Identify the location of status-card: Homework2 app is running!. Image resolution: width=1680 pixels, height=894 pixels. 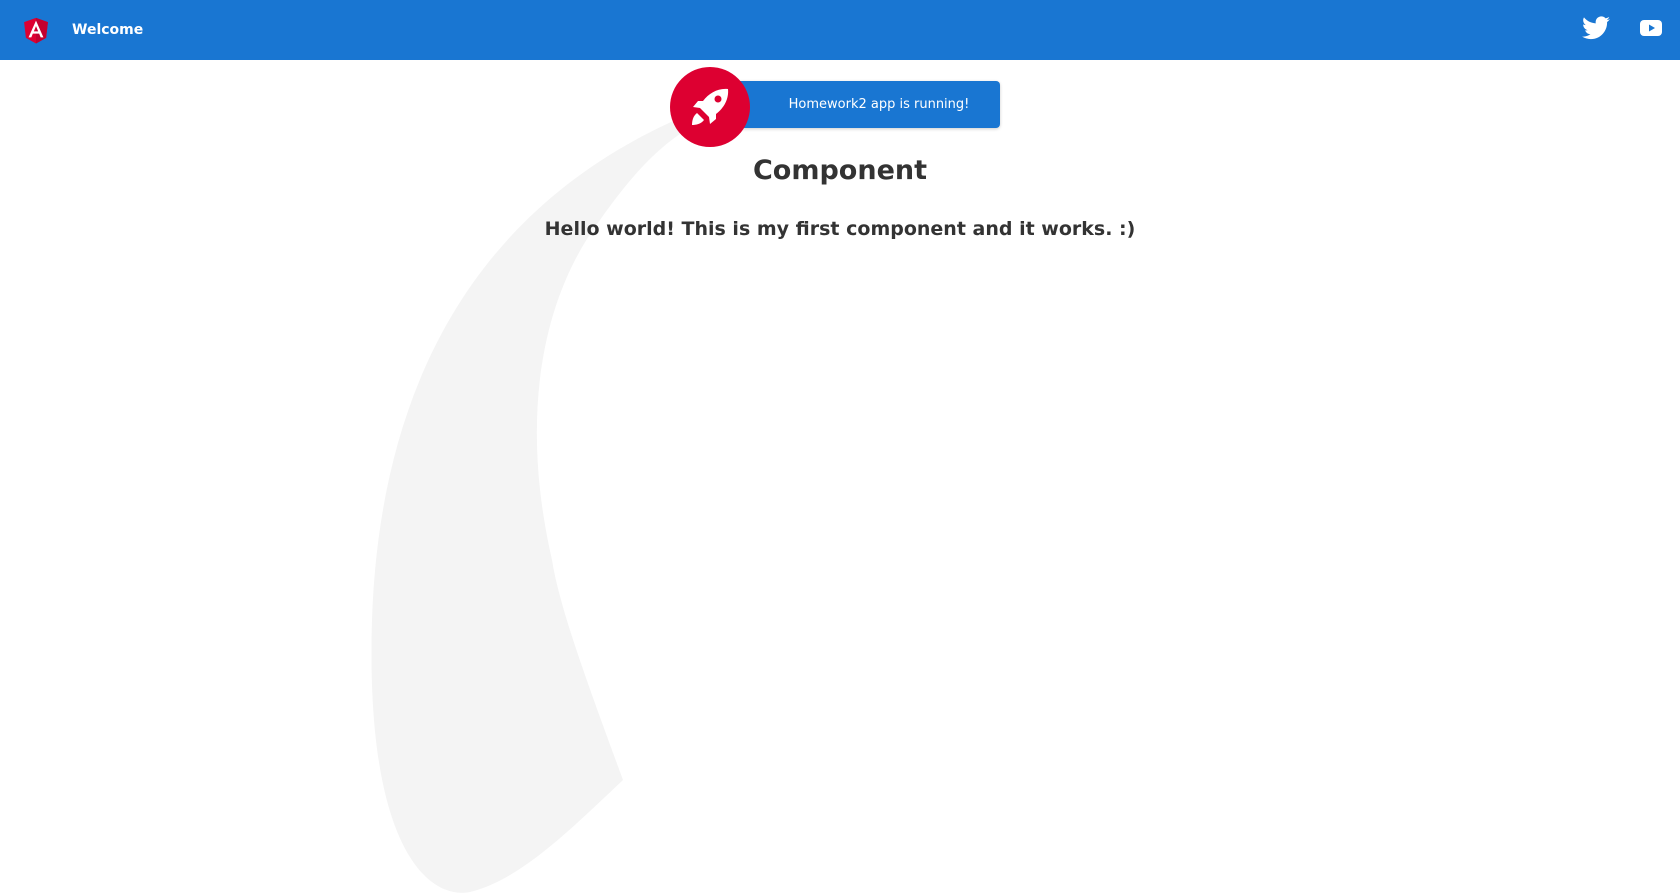
(859, 104).